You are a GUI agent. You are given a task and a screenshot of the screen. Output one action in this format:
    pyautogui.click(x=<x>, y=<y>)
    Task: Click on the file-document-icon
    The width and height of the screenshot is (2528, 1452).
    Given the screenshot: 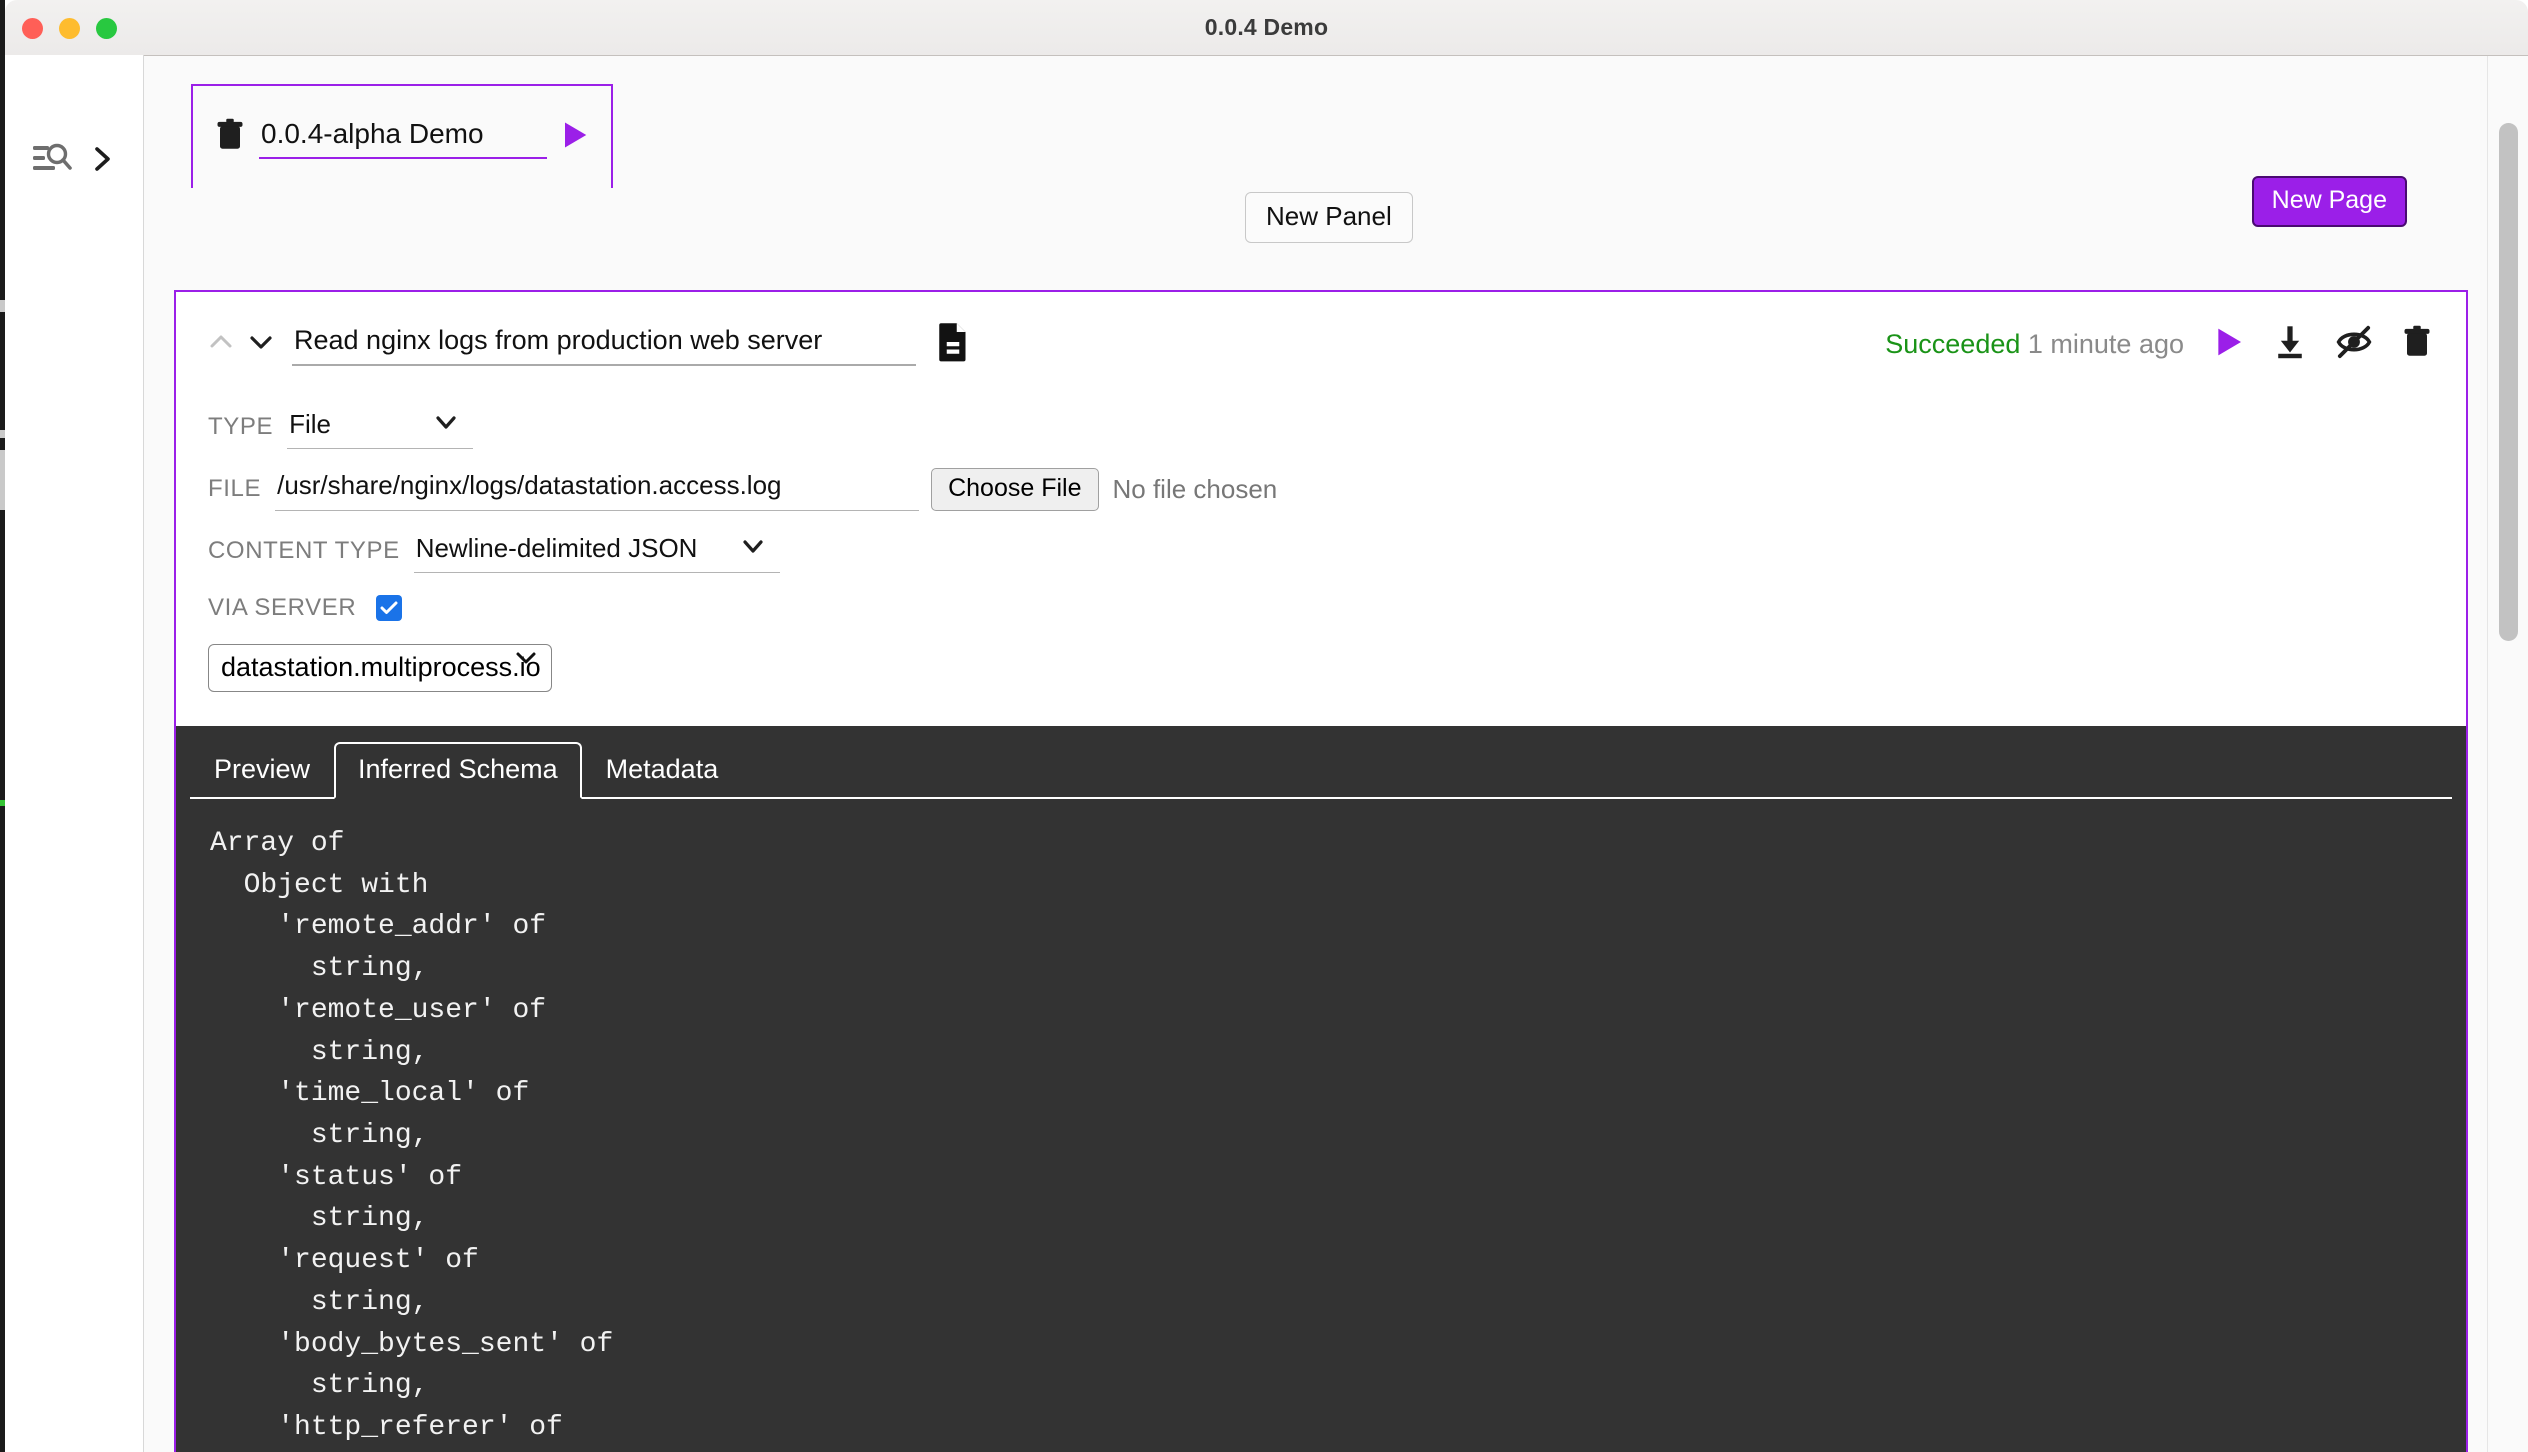 What is the action you would take?
    pyautogui.click(x=953, y=344)
    